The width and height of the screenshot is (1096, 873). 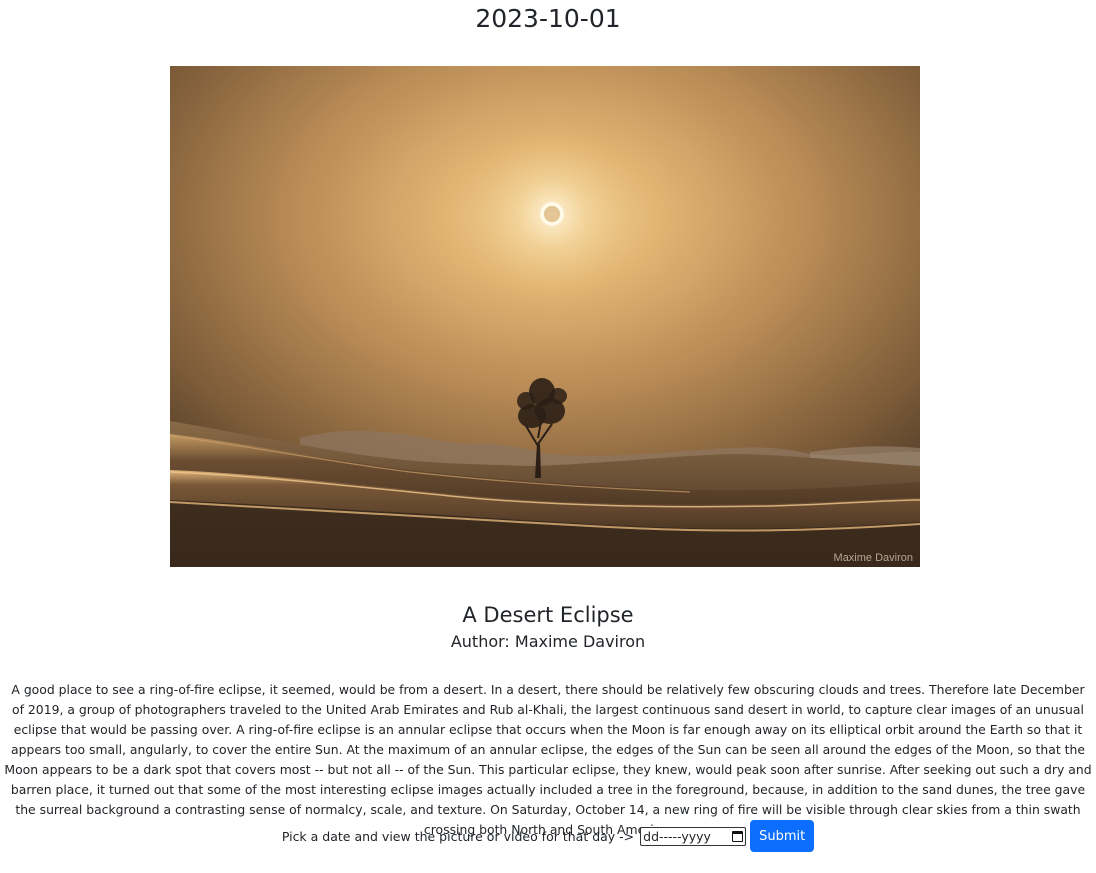 I want to click on date-input-placeholder: dd-----yyyy, so click(x=677, y=836).